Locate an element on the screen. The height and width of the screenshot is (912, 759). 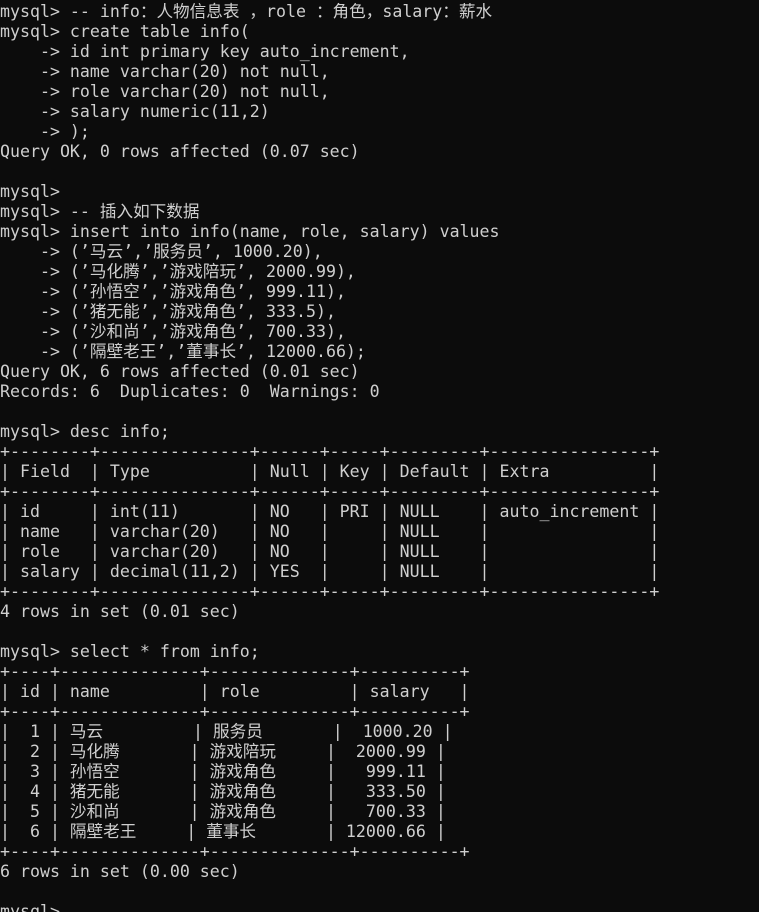
terminal-line-table-row: | 2 | 马化腾 | 游戏陪玩 | 2000.99 | is located at coordinates (223, 751).